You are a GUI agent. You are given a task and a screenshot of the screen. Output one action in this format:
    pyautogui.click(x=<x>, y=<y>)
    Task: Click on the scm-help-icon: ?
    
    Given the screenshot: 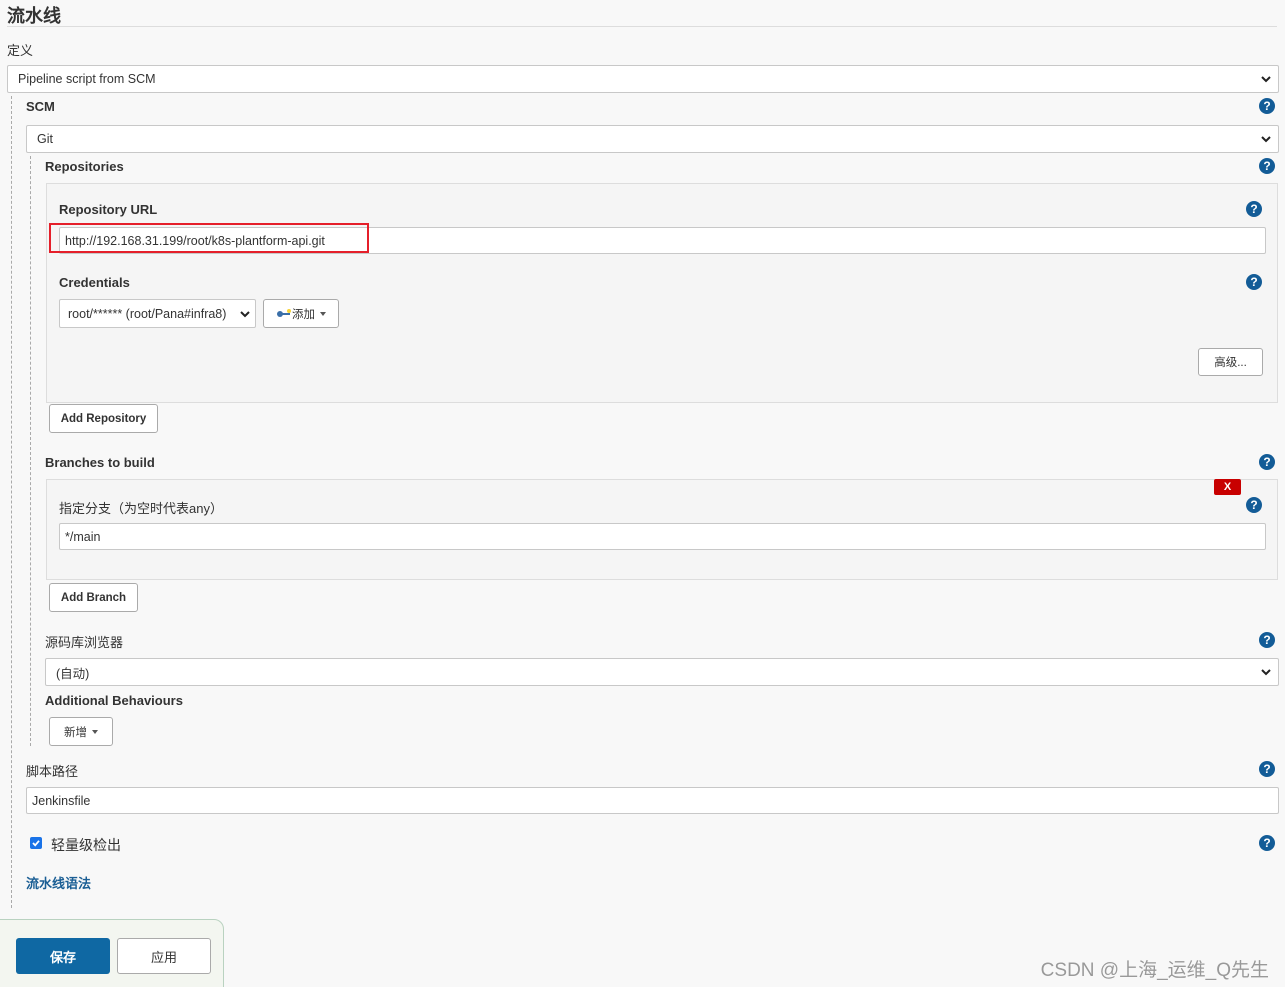 What is the action you would take?
    pyautogui.click(x=1267, y=106)
    